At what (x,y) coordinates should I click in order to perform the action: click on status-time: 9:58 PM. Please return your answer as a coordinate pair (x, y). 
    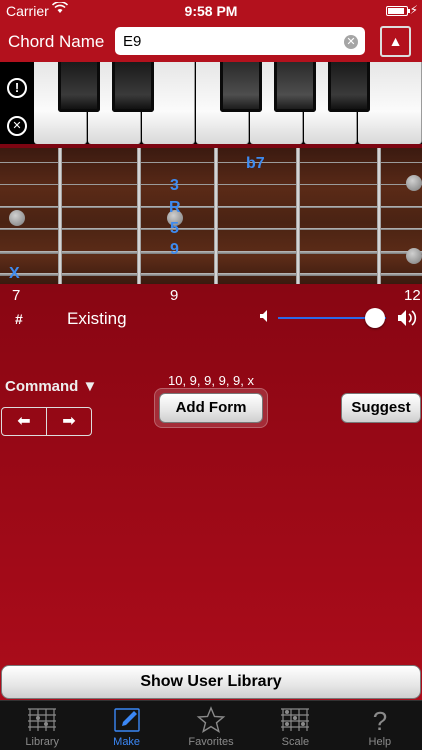
    Looking at the image, I should click on (211, 11).